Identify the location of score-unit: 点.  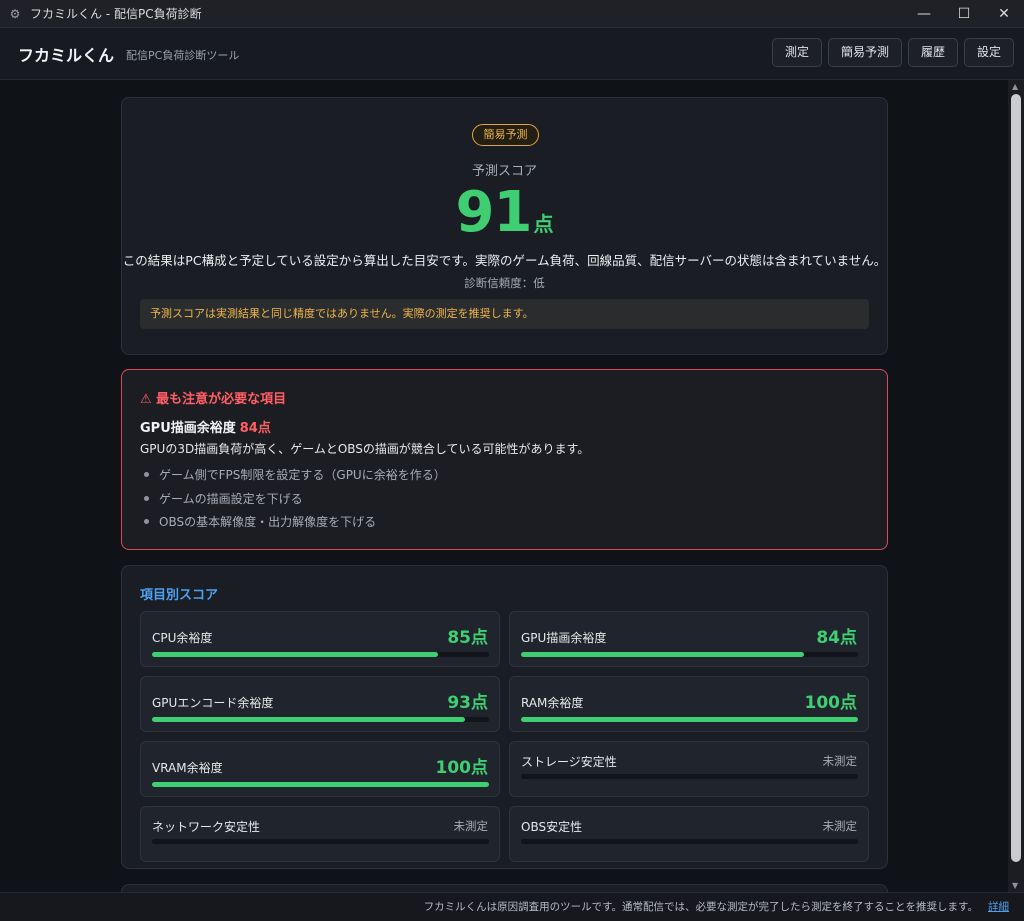
(543, 224).